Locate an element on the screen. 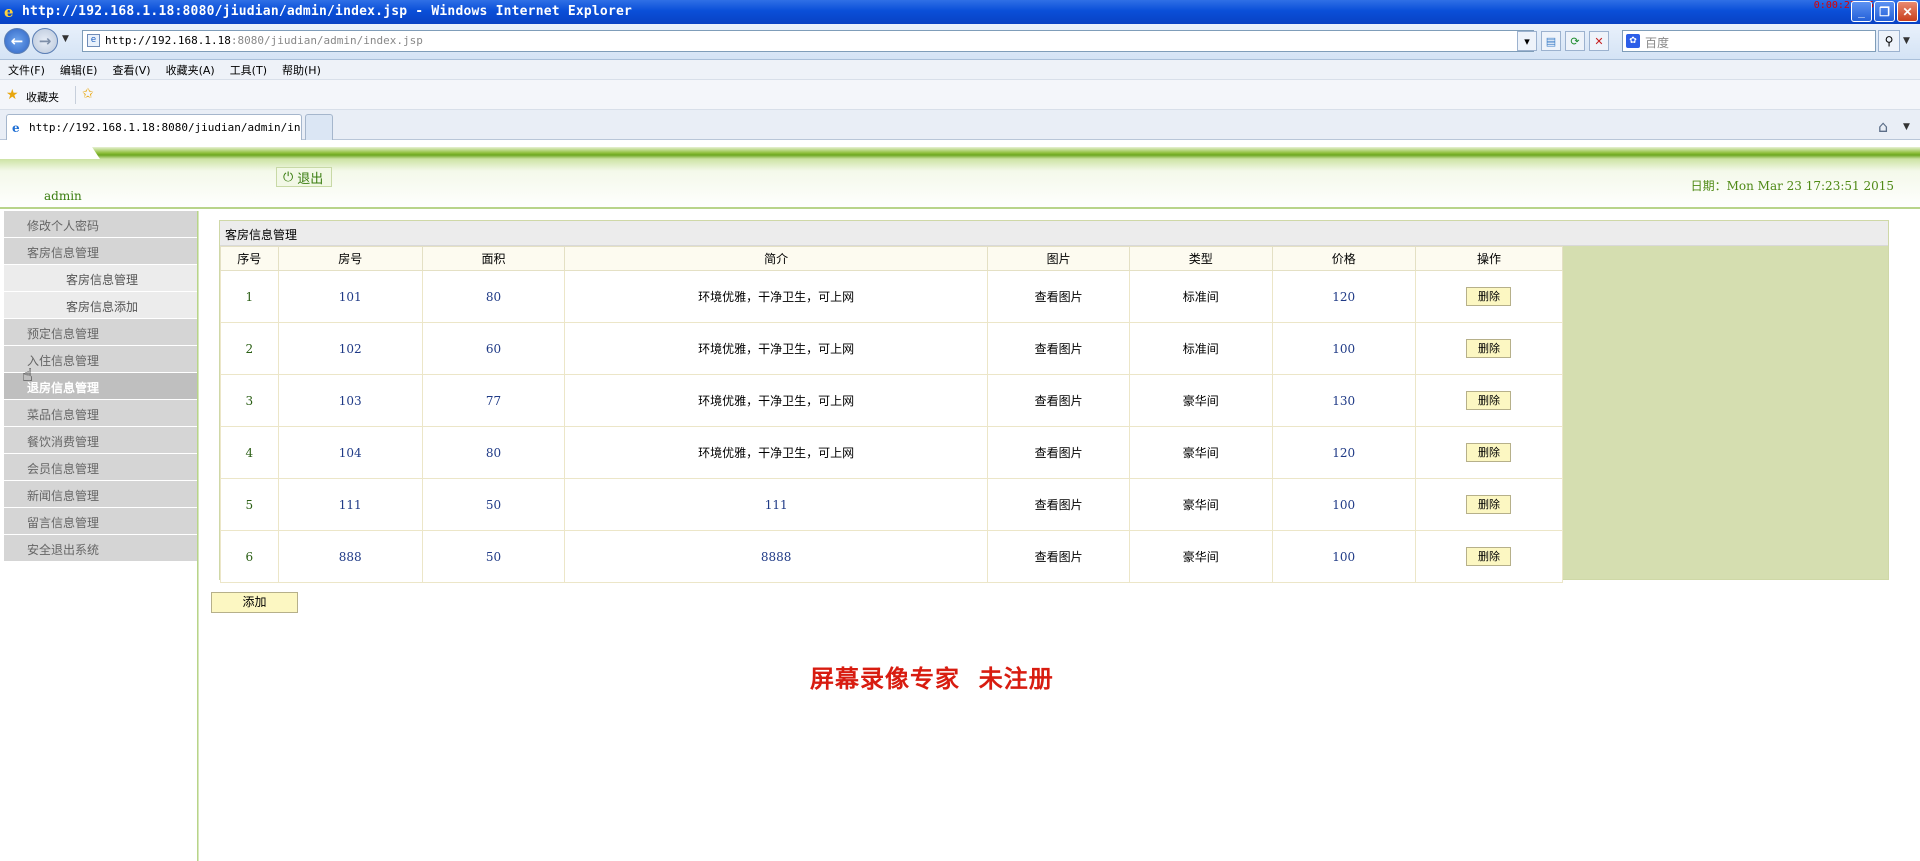 This screenshot has height=861, width=1920. sidebar-item-messages: 留言信息管理 is located at coordinates (100, 521).